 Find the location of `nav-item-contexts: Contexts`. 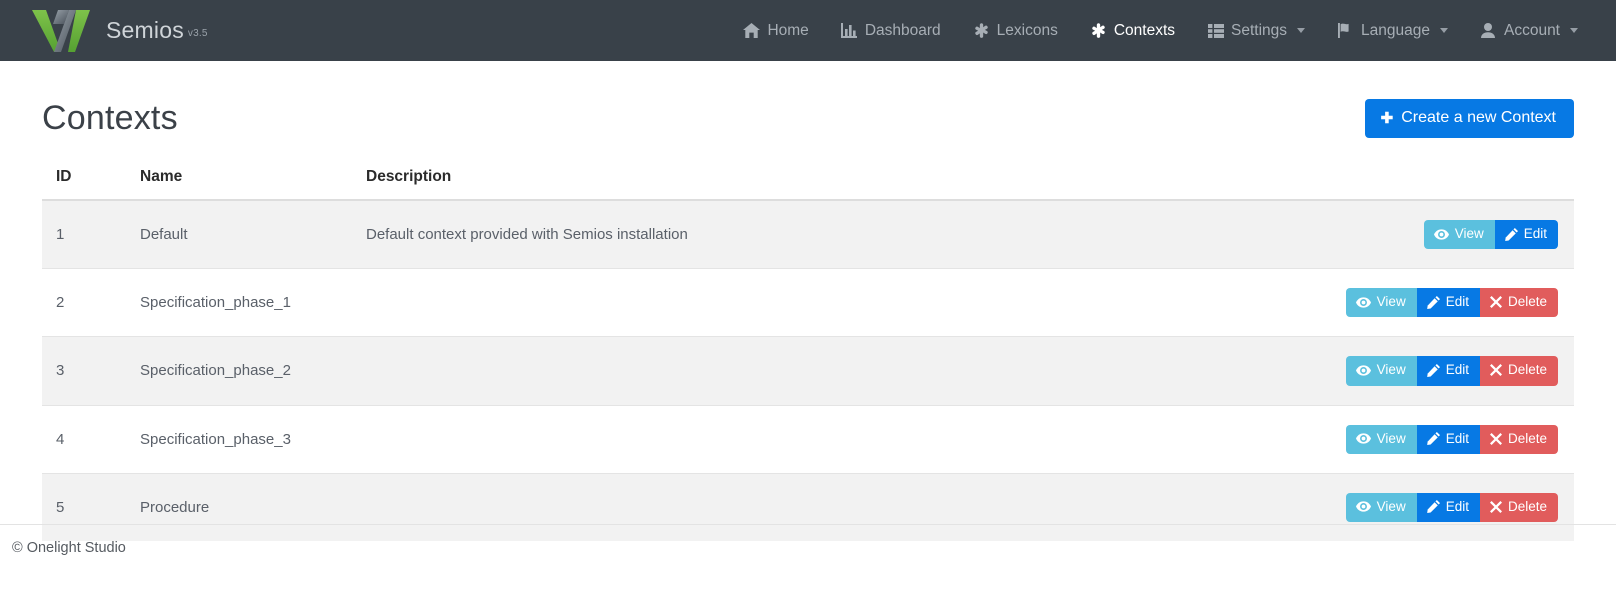

nav-item-contexts: Contexts is located at coordinates (1132, 30).